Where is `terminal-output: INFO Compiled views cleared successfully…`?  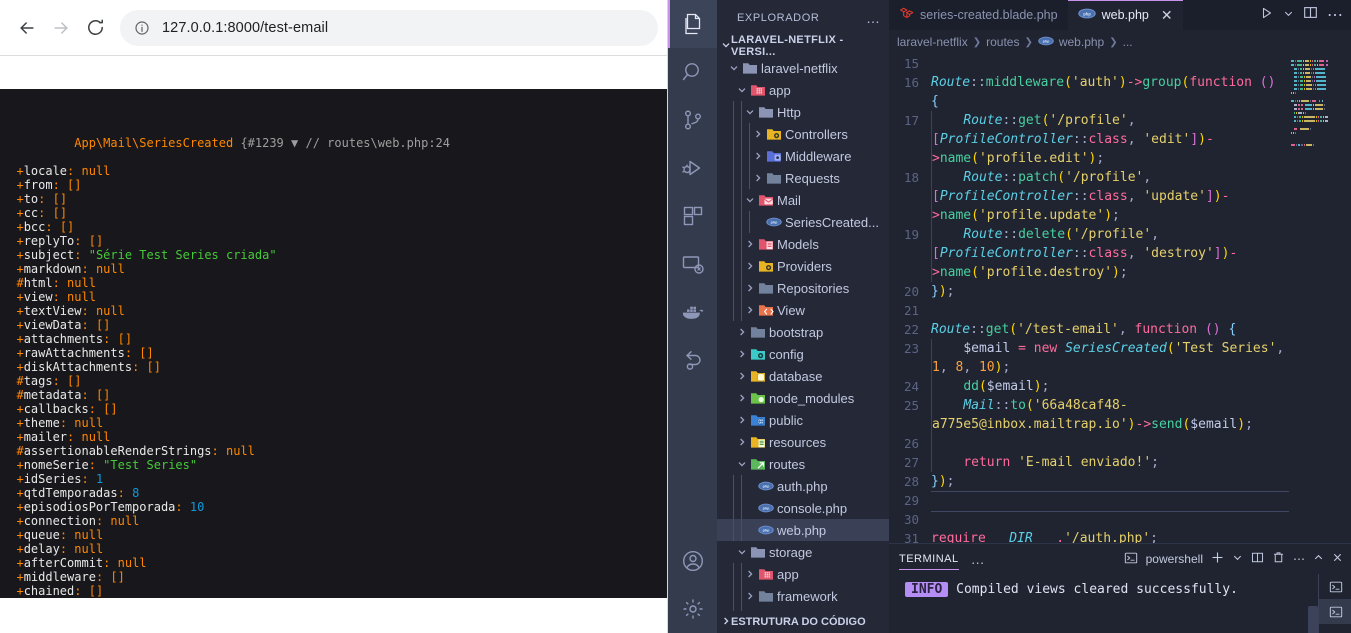
terminal-output: INFO Compiled views cleared successfully… is located at coordinates (1120, 603).